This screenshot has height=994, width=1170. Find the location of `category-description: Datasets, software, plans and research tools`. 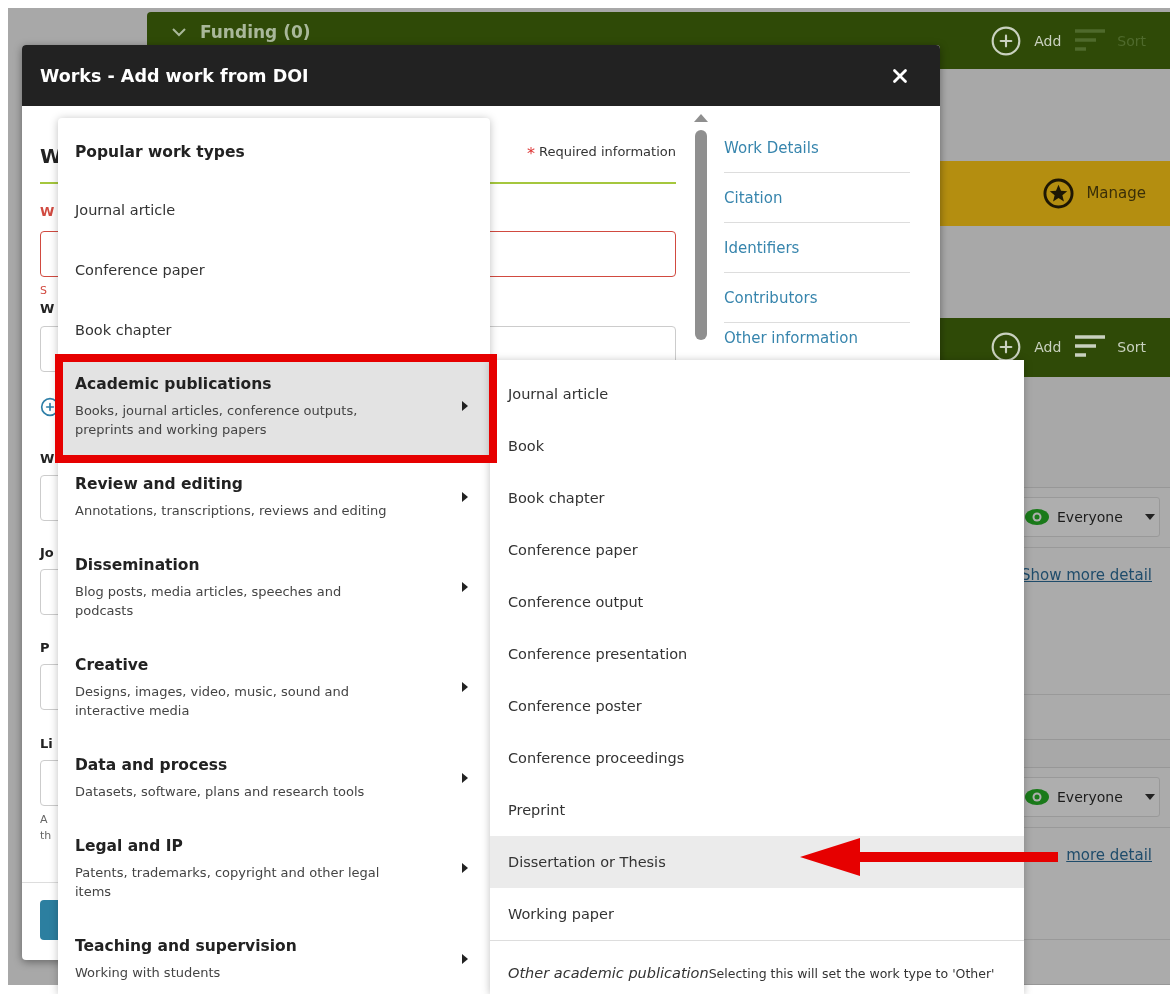

category-description: Datasets, software, plans and research tools is located at coordinates (220, 792).